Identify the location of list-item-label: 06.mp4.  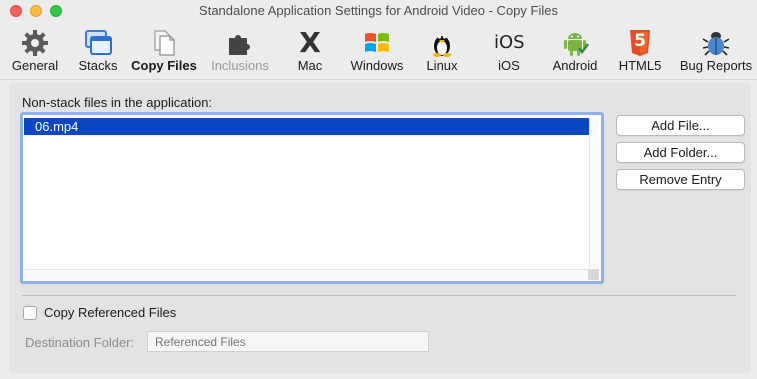
(57, 126).